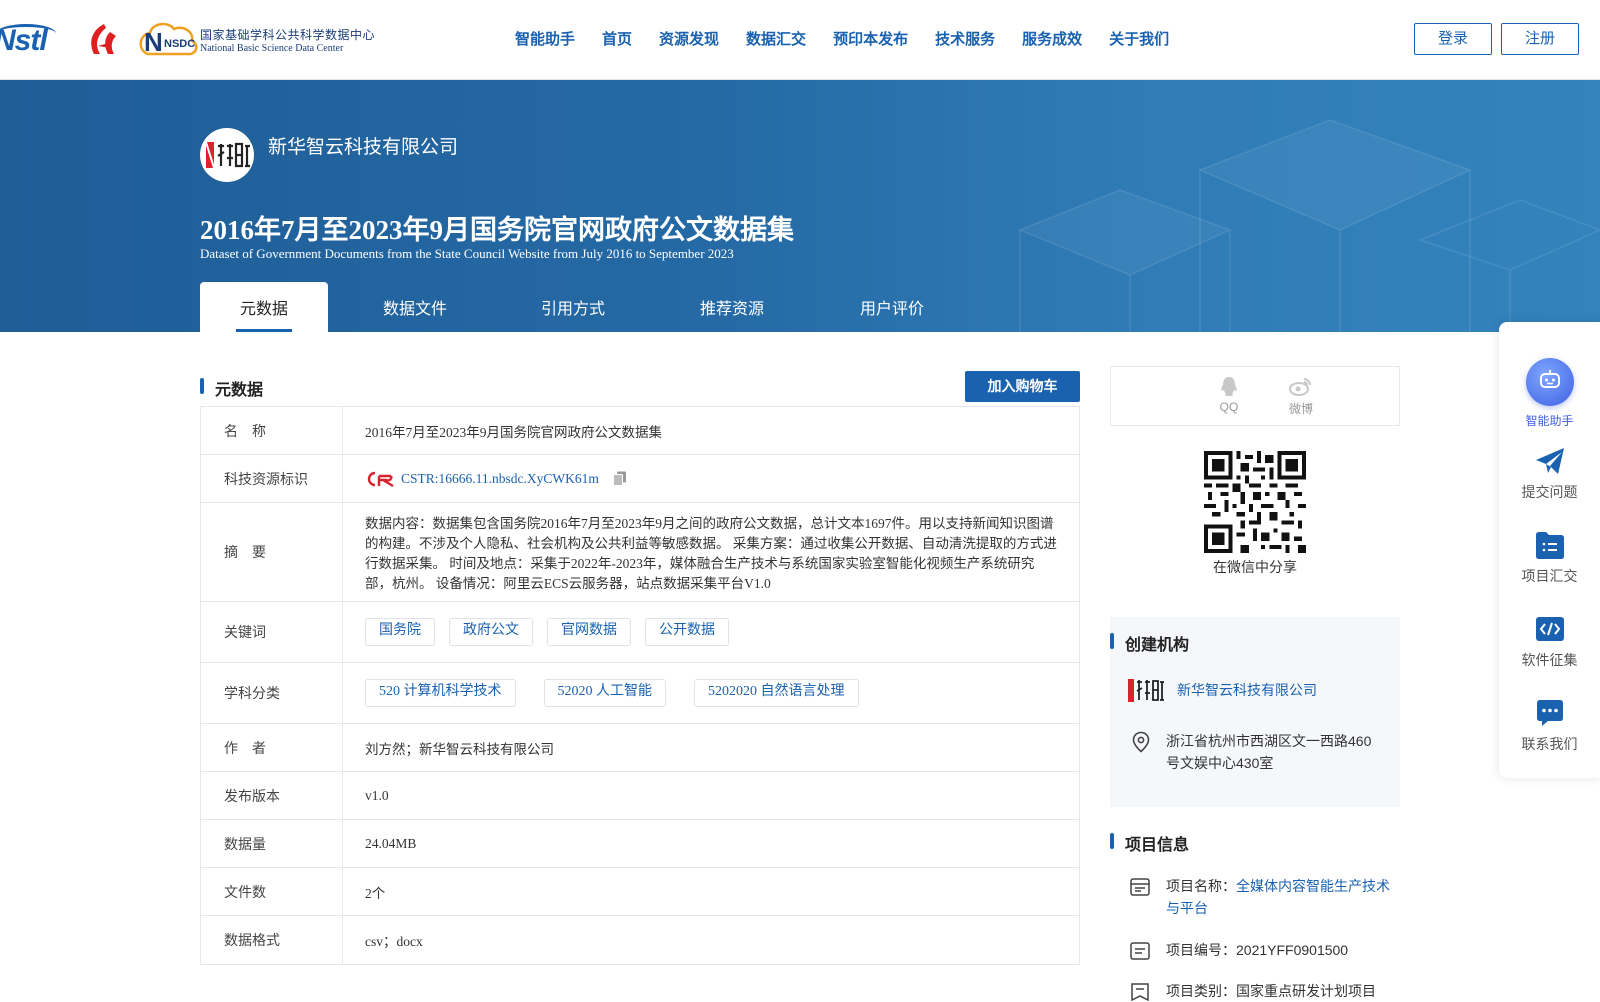  What do you see at coordinates (153, 42) in the screenshot?
I see `svg-text: N` at bounding box center [153, 42].